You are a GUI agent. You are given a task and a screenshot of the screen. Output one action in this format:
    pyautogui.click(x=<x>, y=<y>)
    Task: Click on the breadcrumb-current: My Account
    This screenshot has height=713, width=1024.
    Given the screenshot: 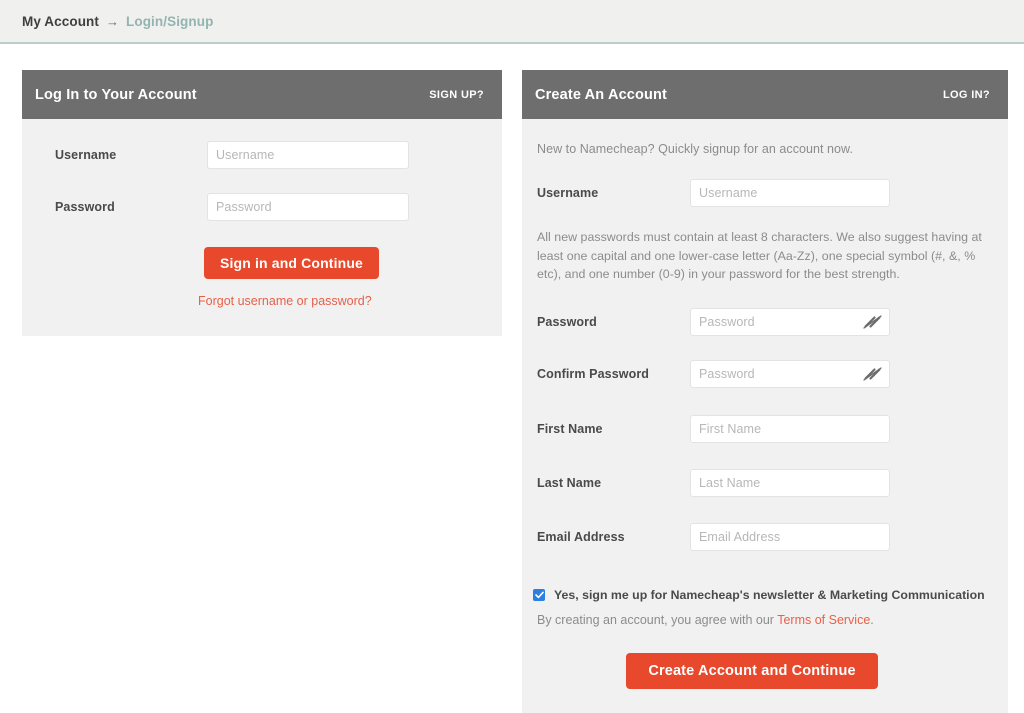 What is the action you would take?
    pyautogui.click(x=61, y=21)
    